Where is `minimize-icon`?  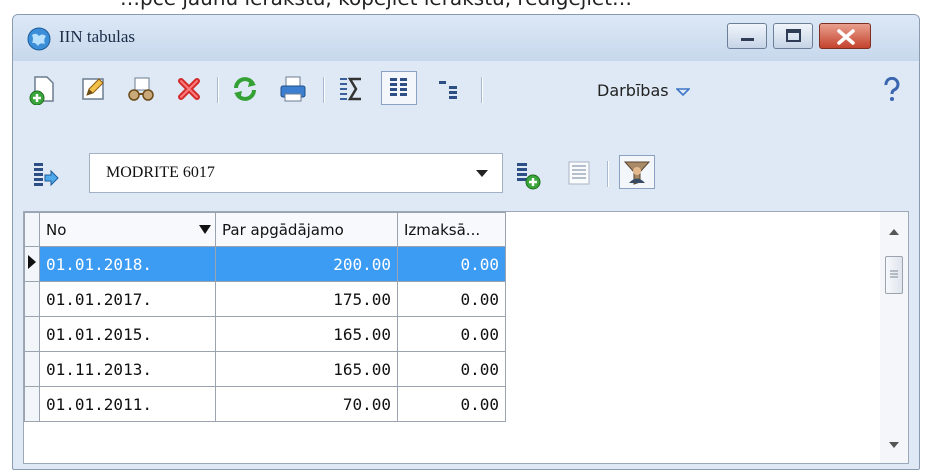 minimize-icon is located at coordinates (747, 39).